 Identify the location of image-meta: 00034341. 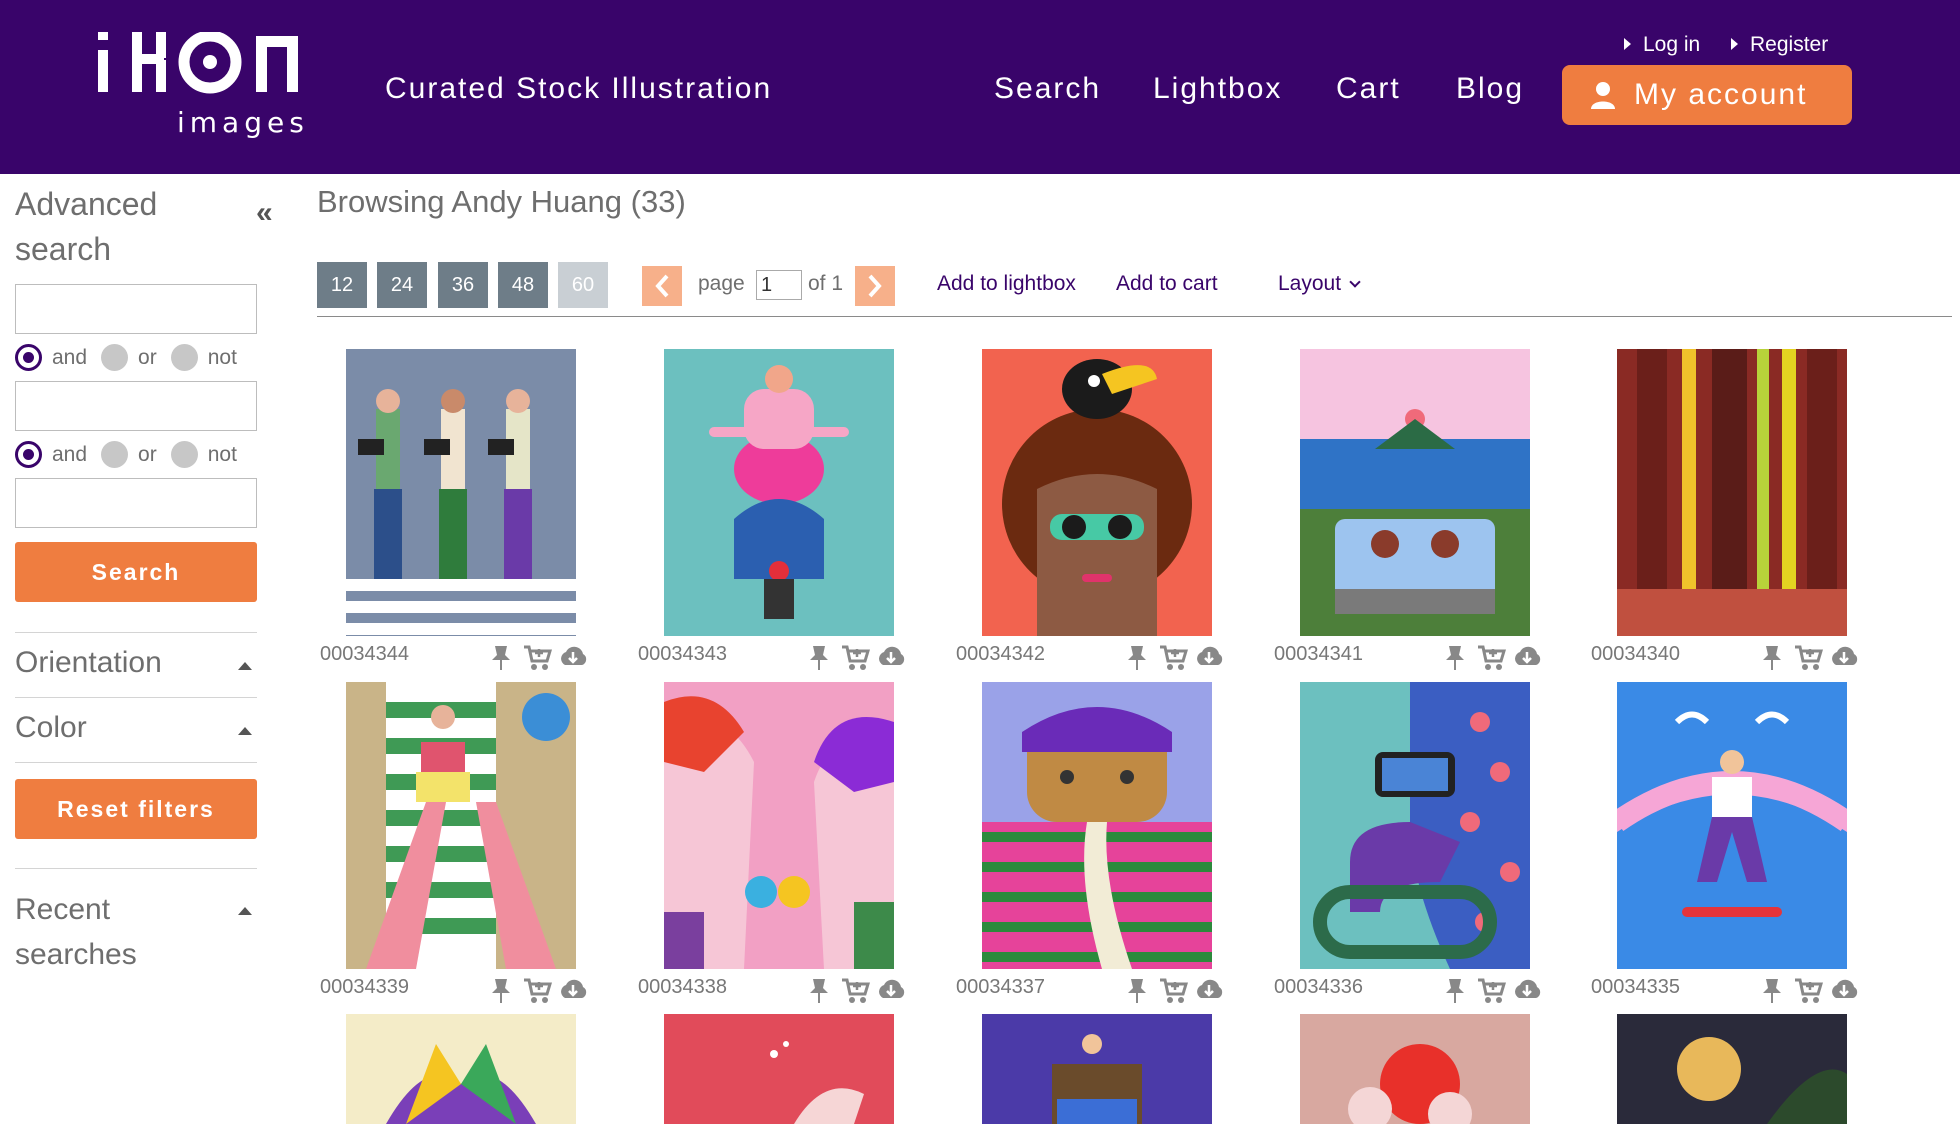
(1437, 658).